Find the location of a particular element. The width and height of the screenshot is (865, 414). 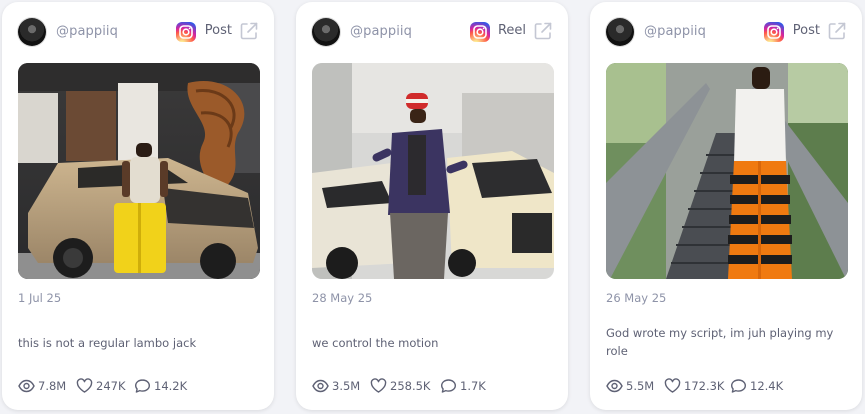

post-caption: this is not a regular lambo jack is located at coordinates (107, 343).